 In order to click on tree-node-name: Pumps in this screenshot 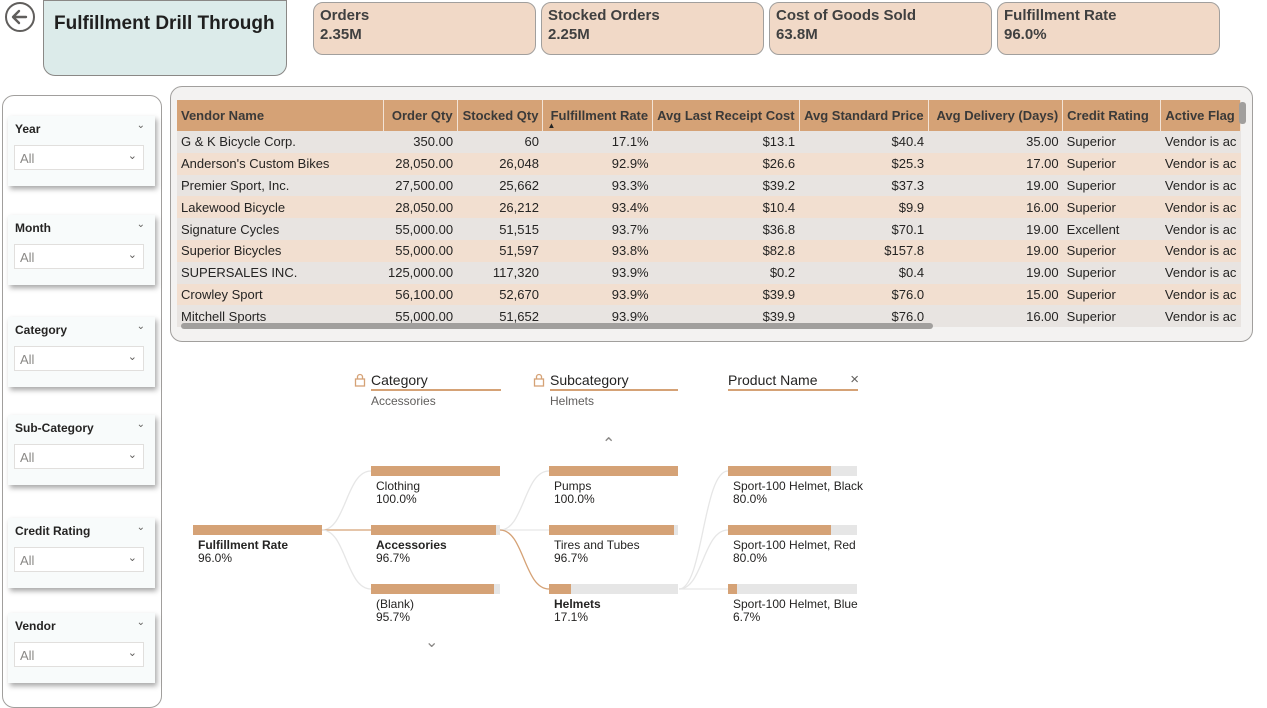, I will do `click(573, 486)`.